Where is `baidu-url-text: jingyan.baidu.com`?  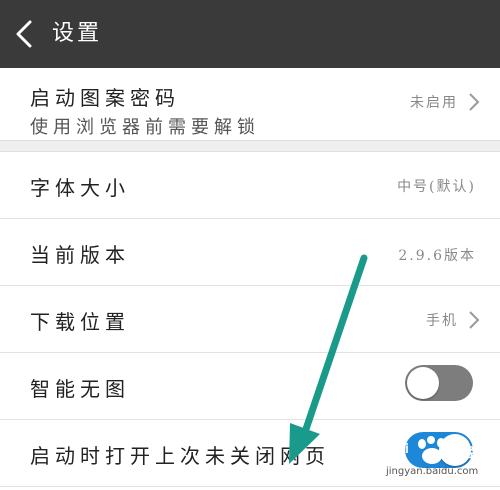
baidu-url-text: jingyan.baidu.com is located at coordinates (432, 471).